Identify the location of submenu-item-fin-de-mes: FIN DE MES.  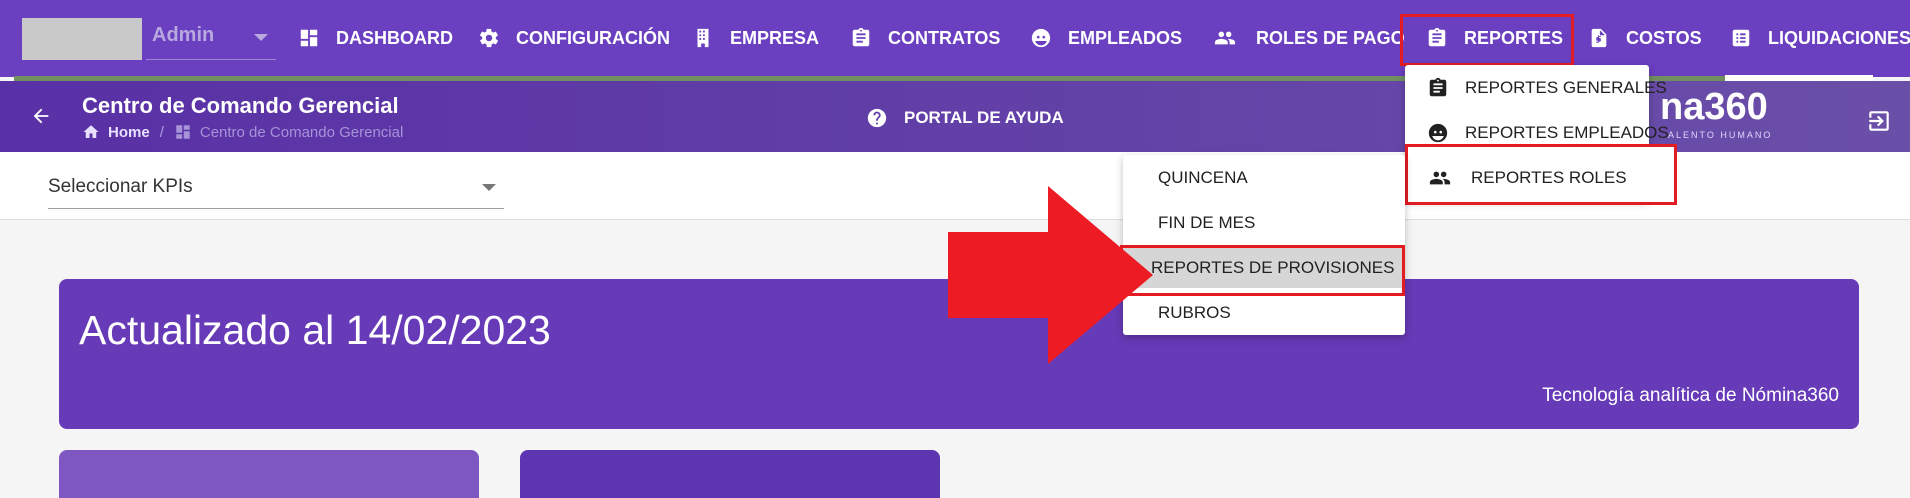
(1264, 223).